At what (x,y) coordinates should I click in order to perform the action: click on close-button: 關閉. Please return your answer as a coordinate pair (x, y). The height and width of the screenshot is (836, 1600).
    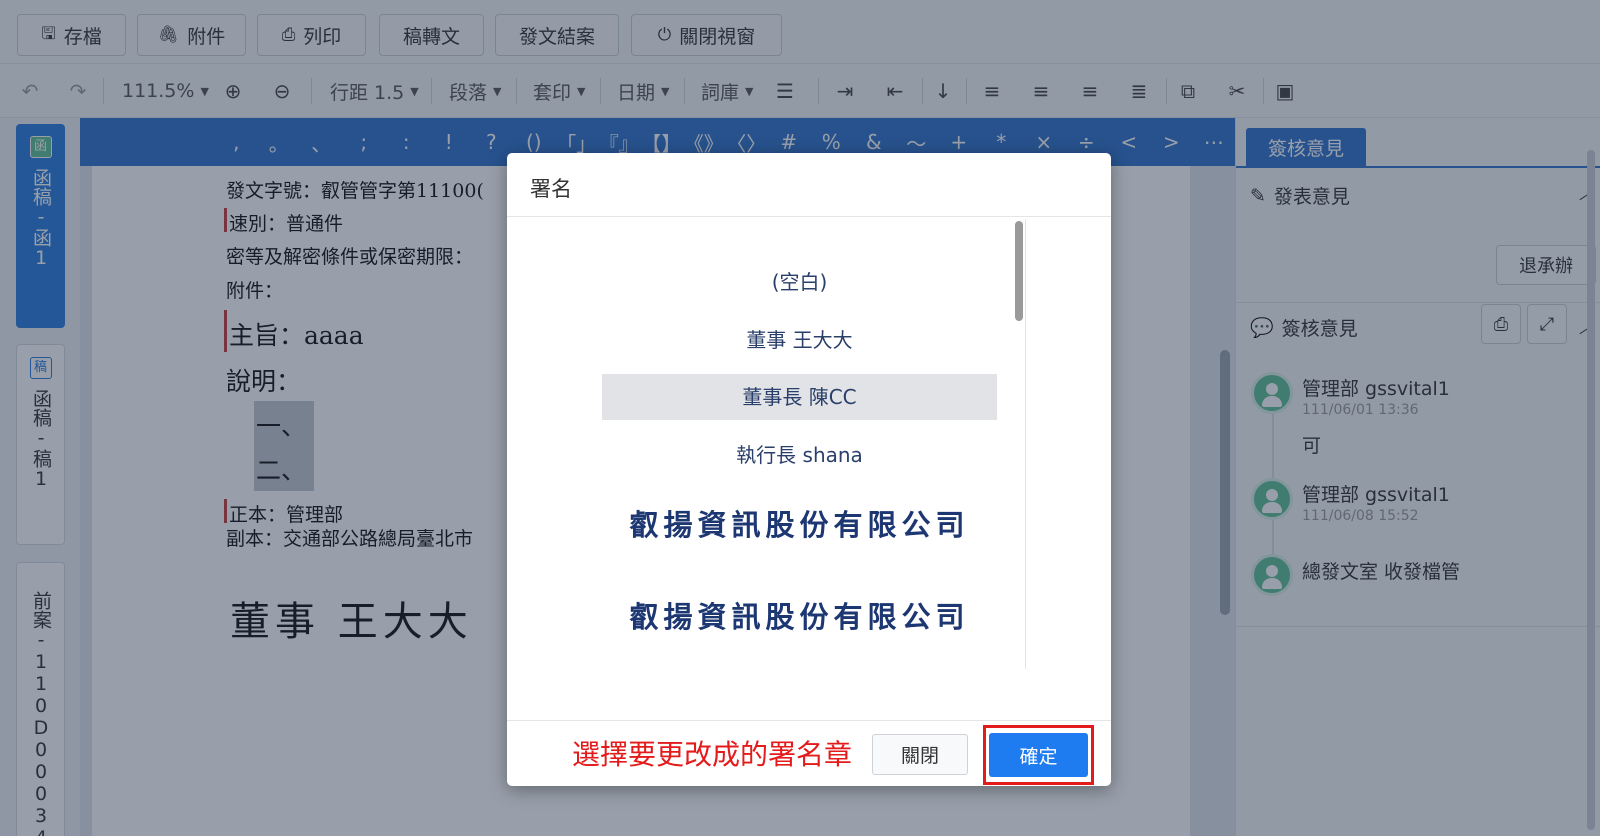
    Looking at the image, I should click on (920, 754).